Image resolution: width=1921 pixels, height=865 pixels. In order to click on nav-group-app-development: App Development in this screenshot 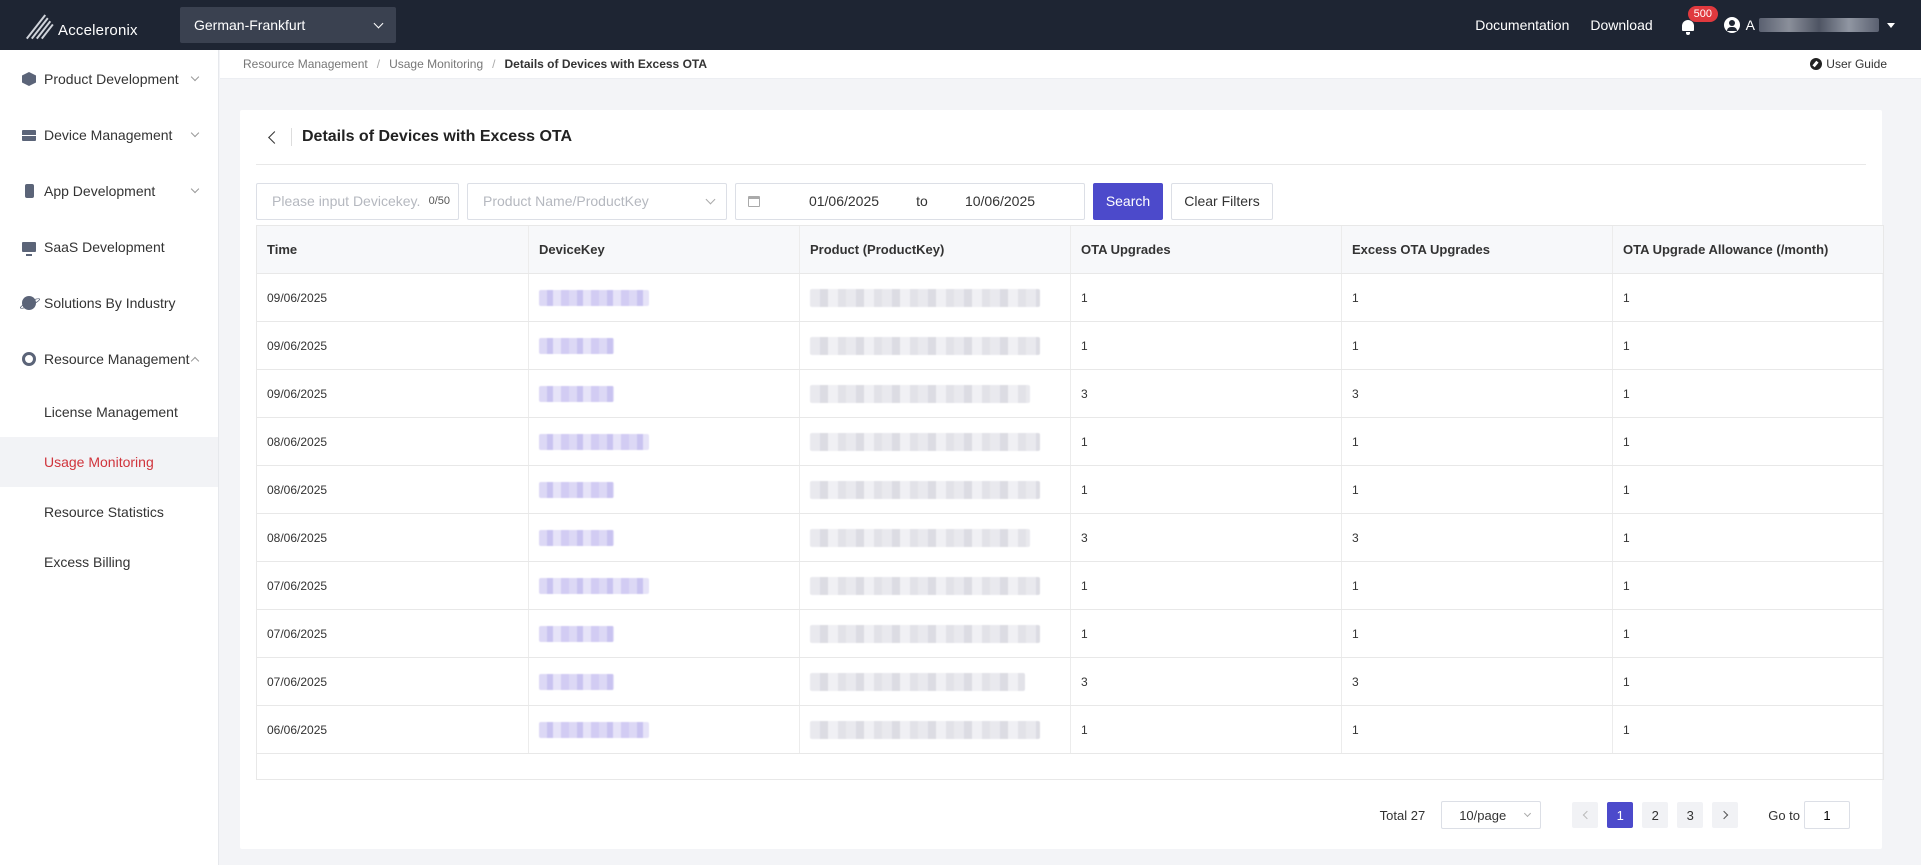, I will do `click(109, 191)`.